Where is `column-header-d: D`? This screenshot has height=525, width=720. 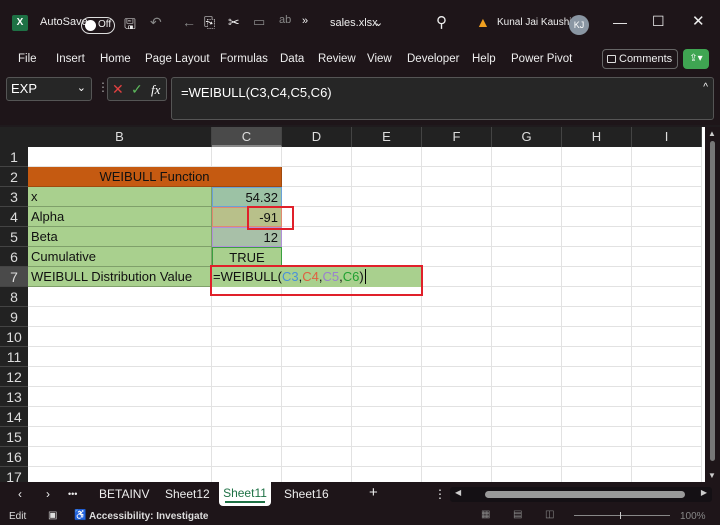
column-header-d: D is located at coordinates (317, 137).